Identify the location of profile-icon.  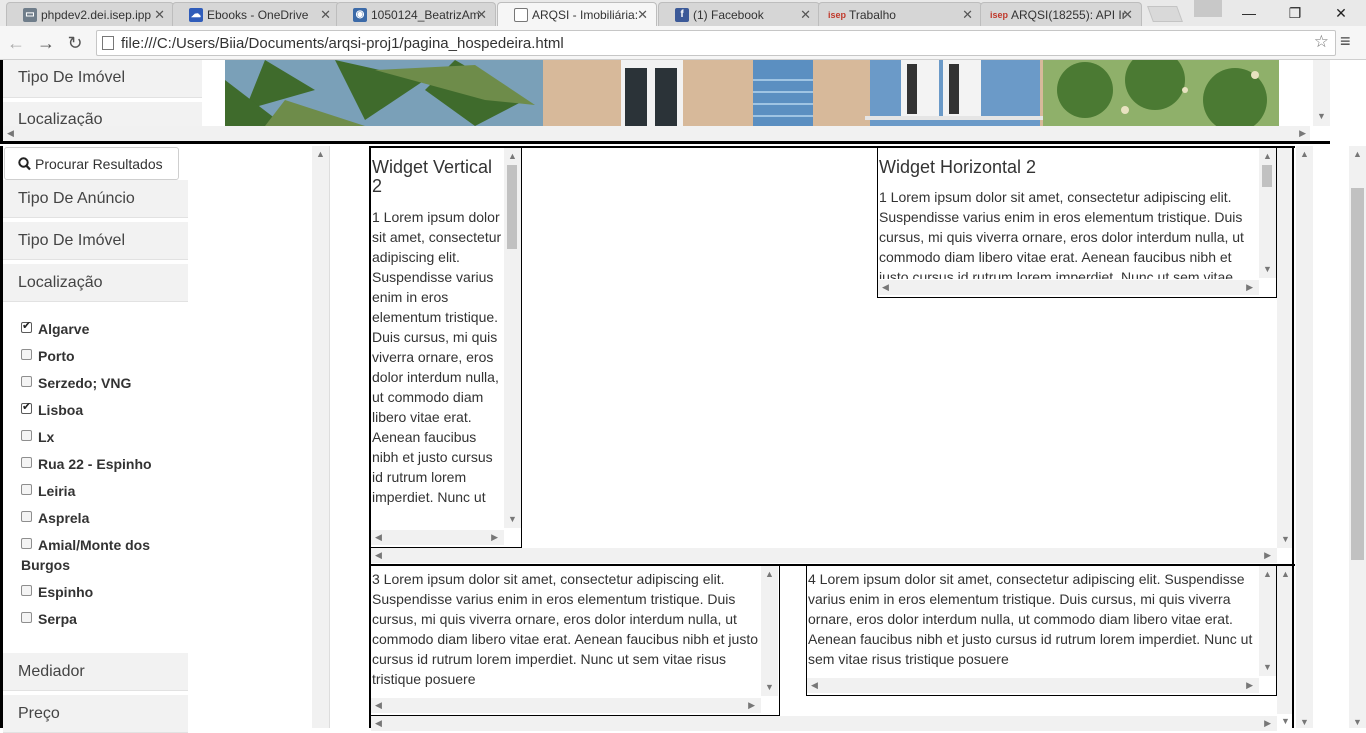
(1208, 8).